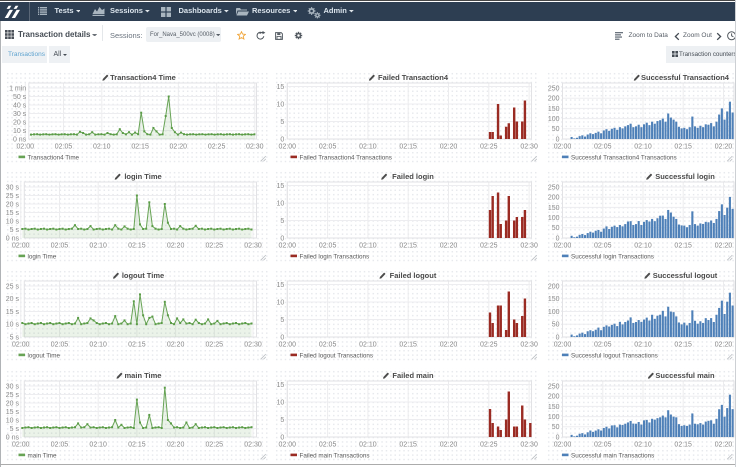  Describe the element at coordinates (19, 105) in the screenshot. I see `svg-text: 40 s` at that location.